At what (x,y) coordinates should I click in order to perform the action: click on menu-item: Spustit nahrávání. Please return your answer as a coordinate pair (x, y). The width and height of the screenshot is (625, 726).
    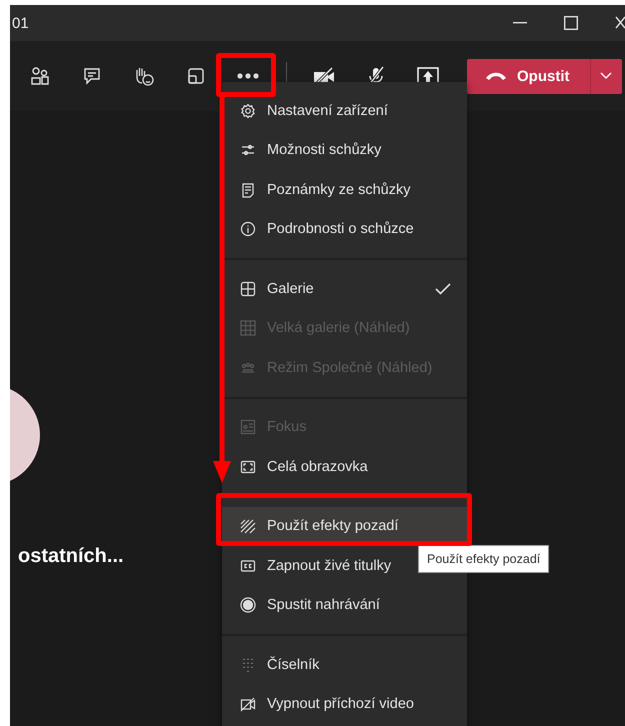
    Looking at the image, I should click on (344, 605).